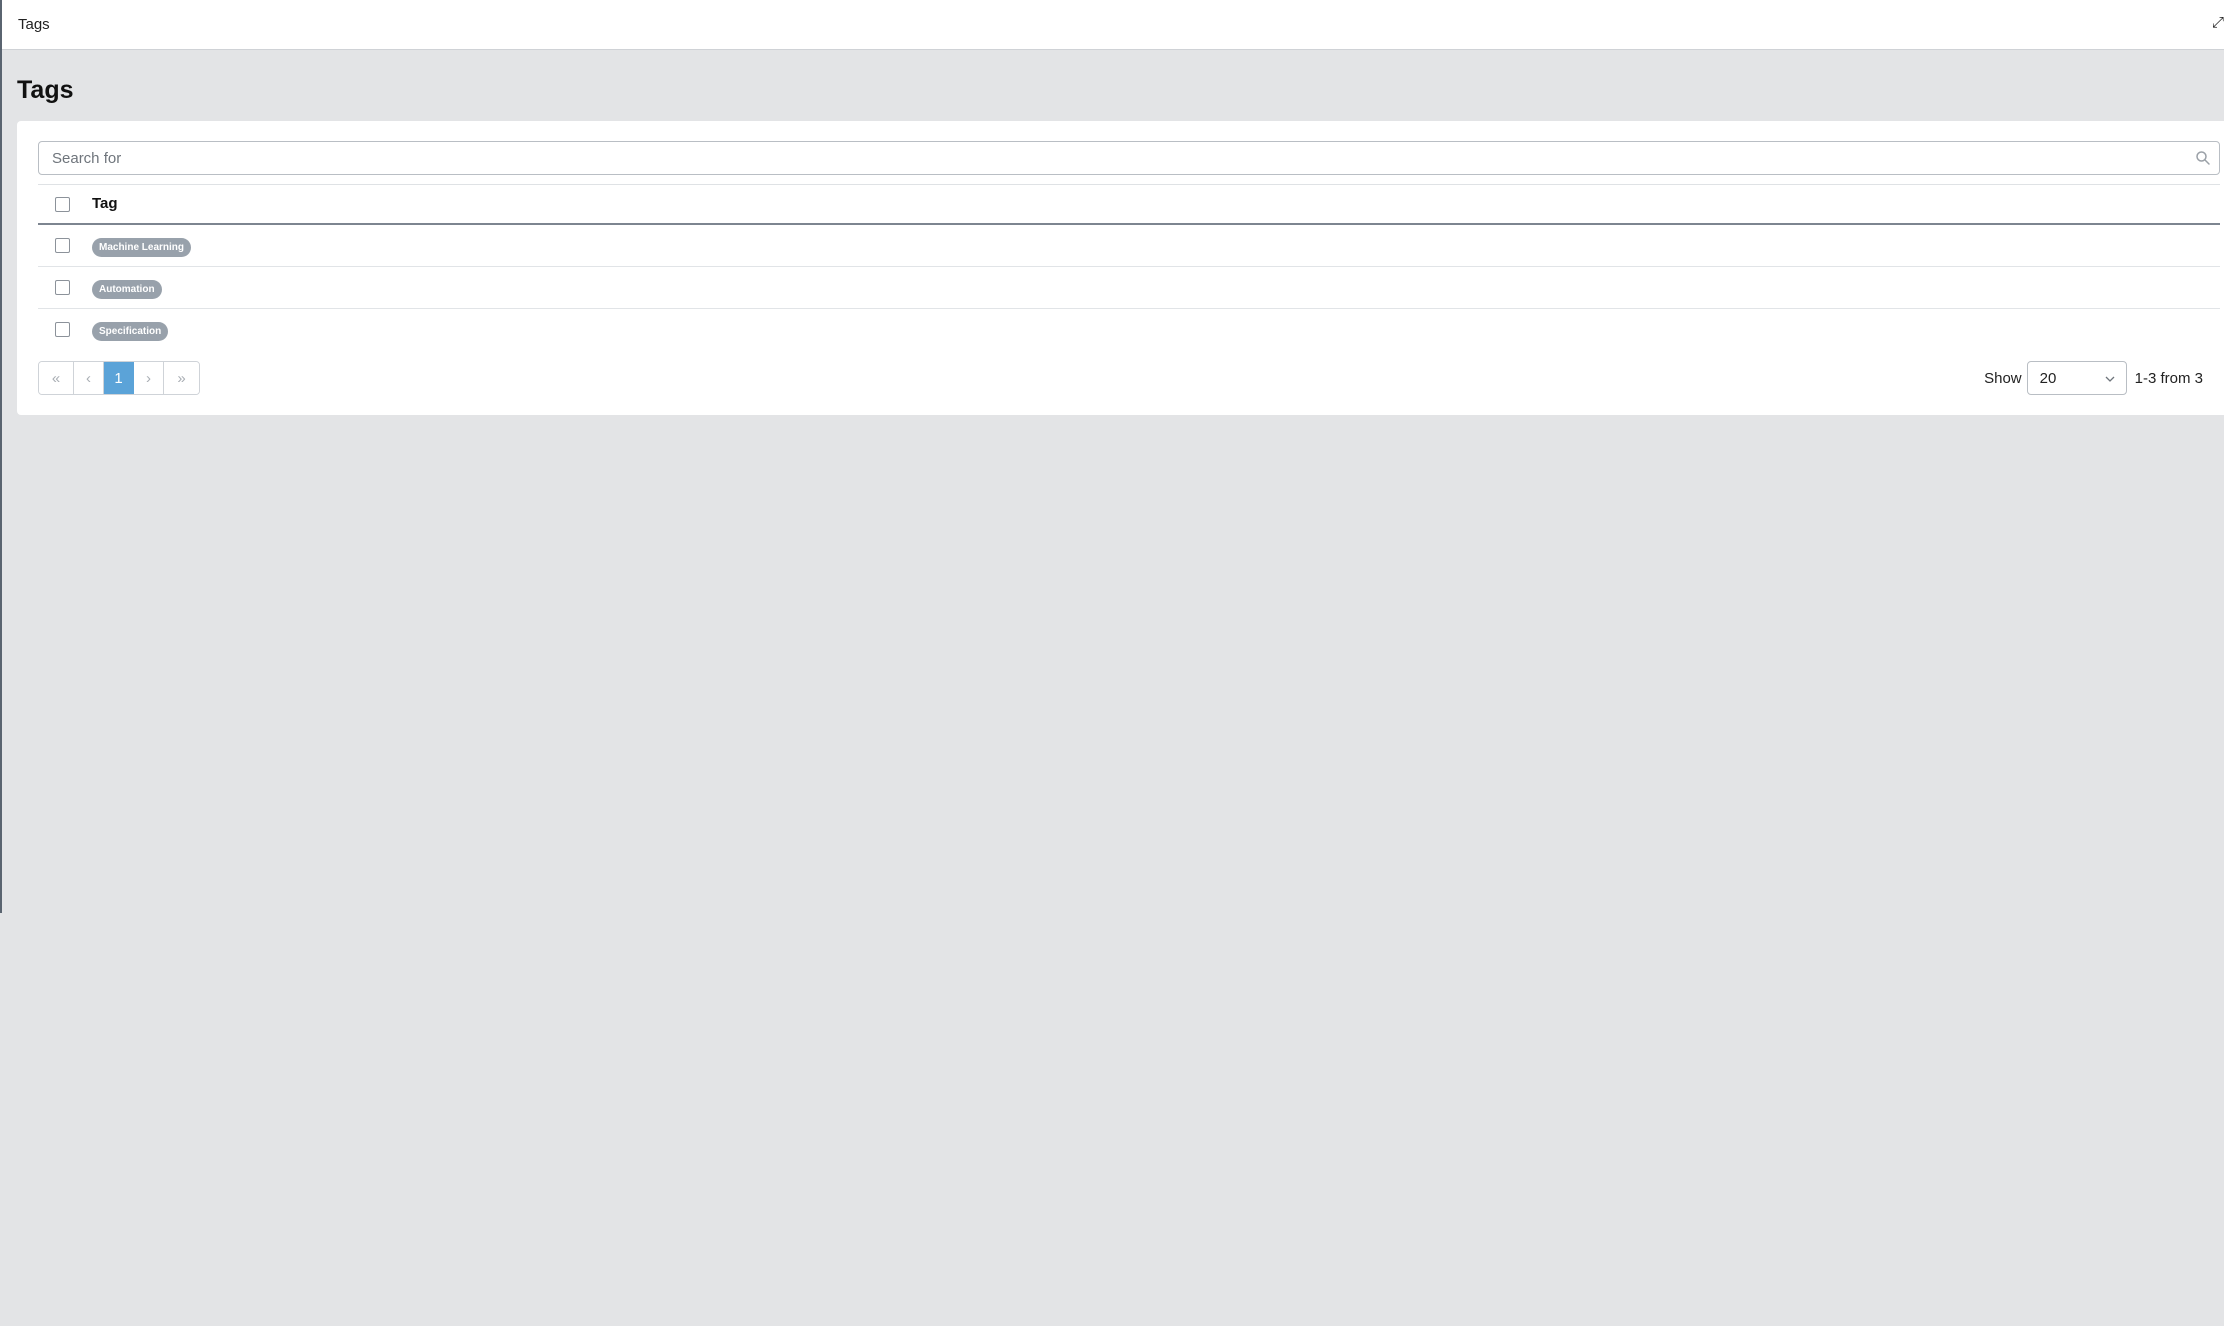 The width and height of the screenshot is (2224, 1326). I want to click on table-header: Tag, so click(1129, 204).